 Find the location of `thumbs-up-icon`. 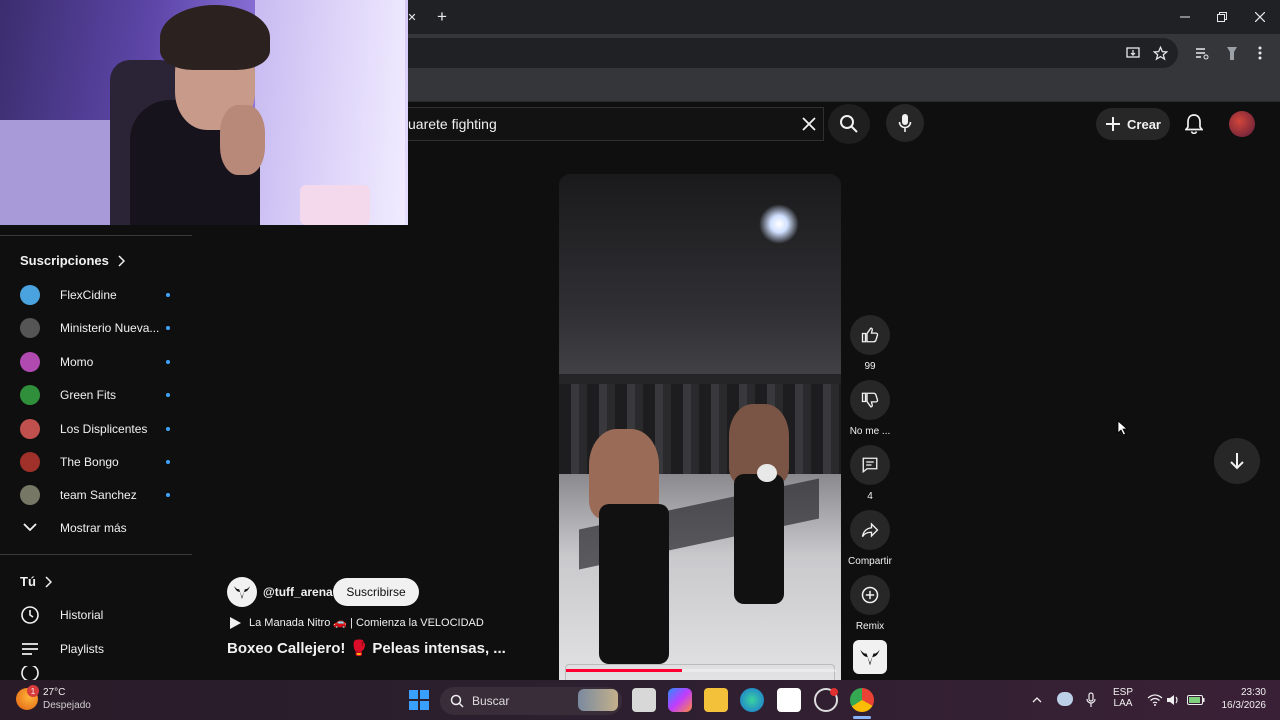

thumbs-up-icon is located at coordinates (870, 335).